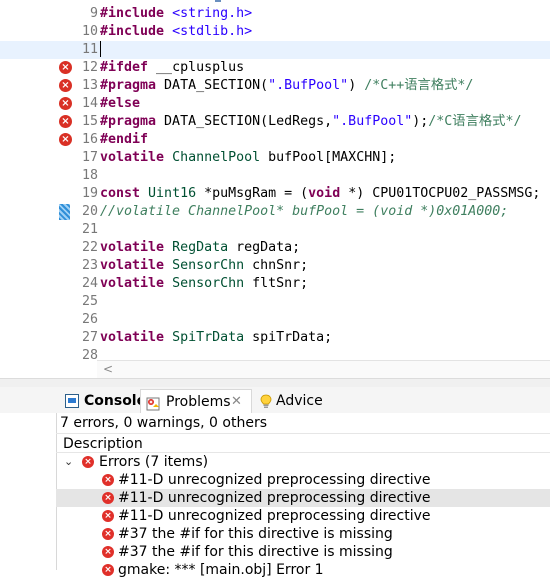 The image size is (550, 579). What do you see at coordinates (89, 265) in the screenshot?
I see `line-number: 23` at bounding box center [89, 265].